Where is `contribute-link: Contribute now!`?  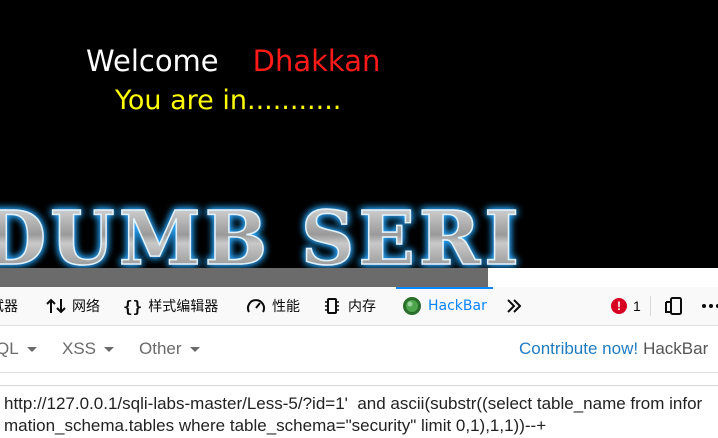 contribute-link: Contribute now! is located at coordinates (578, 349).